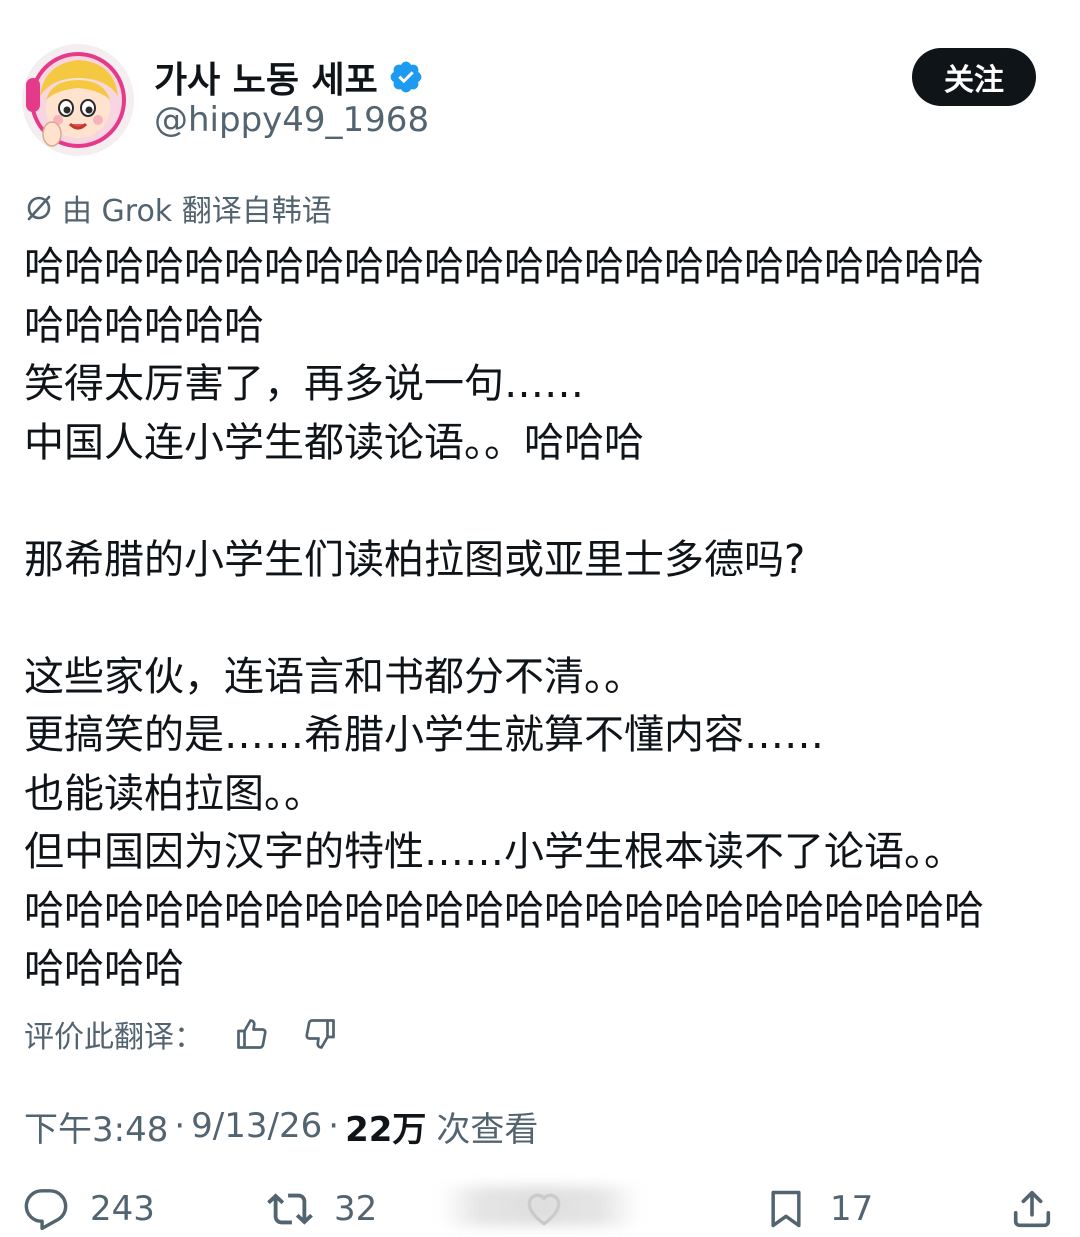 This screenshot has height=1237, width=1080. I want to click on rate-translation-row: 评价此翻译：, so click(182, 1034).